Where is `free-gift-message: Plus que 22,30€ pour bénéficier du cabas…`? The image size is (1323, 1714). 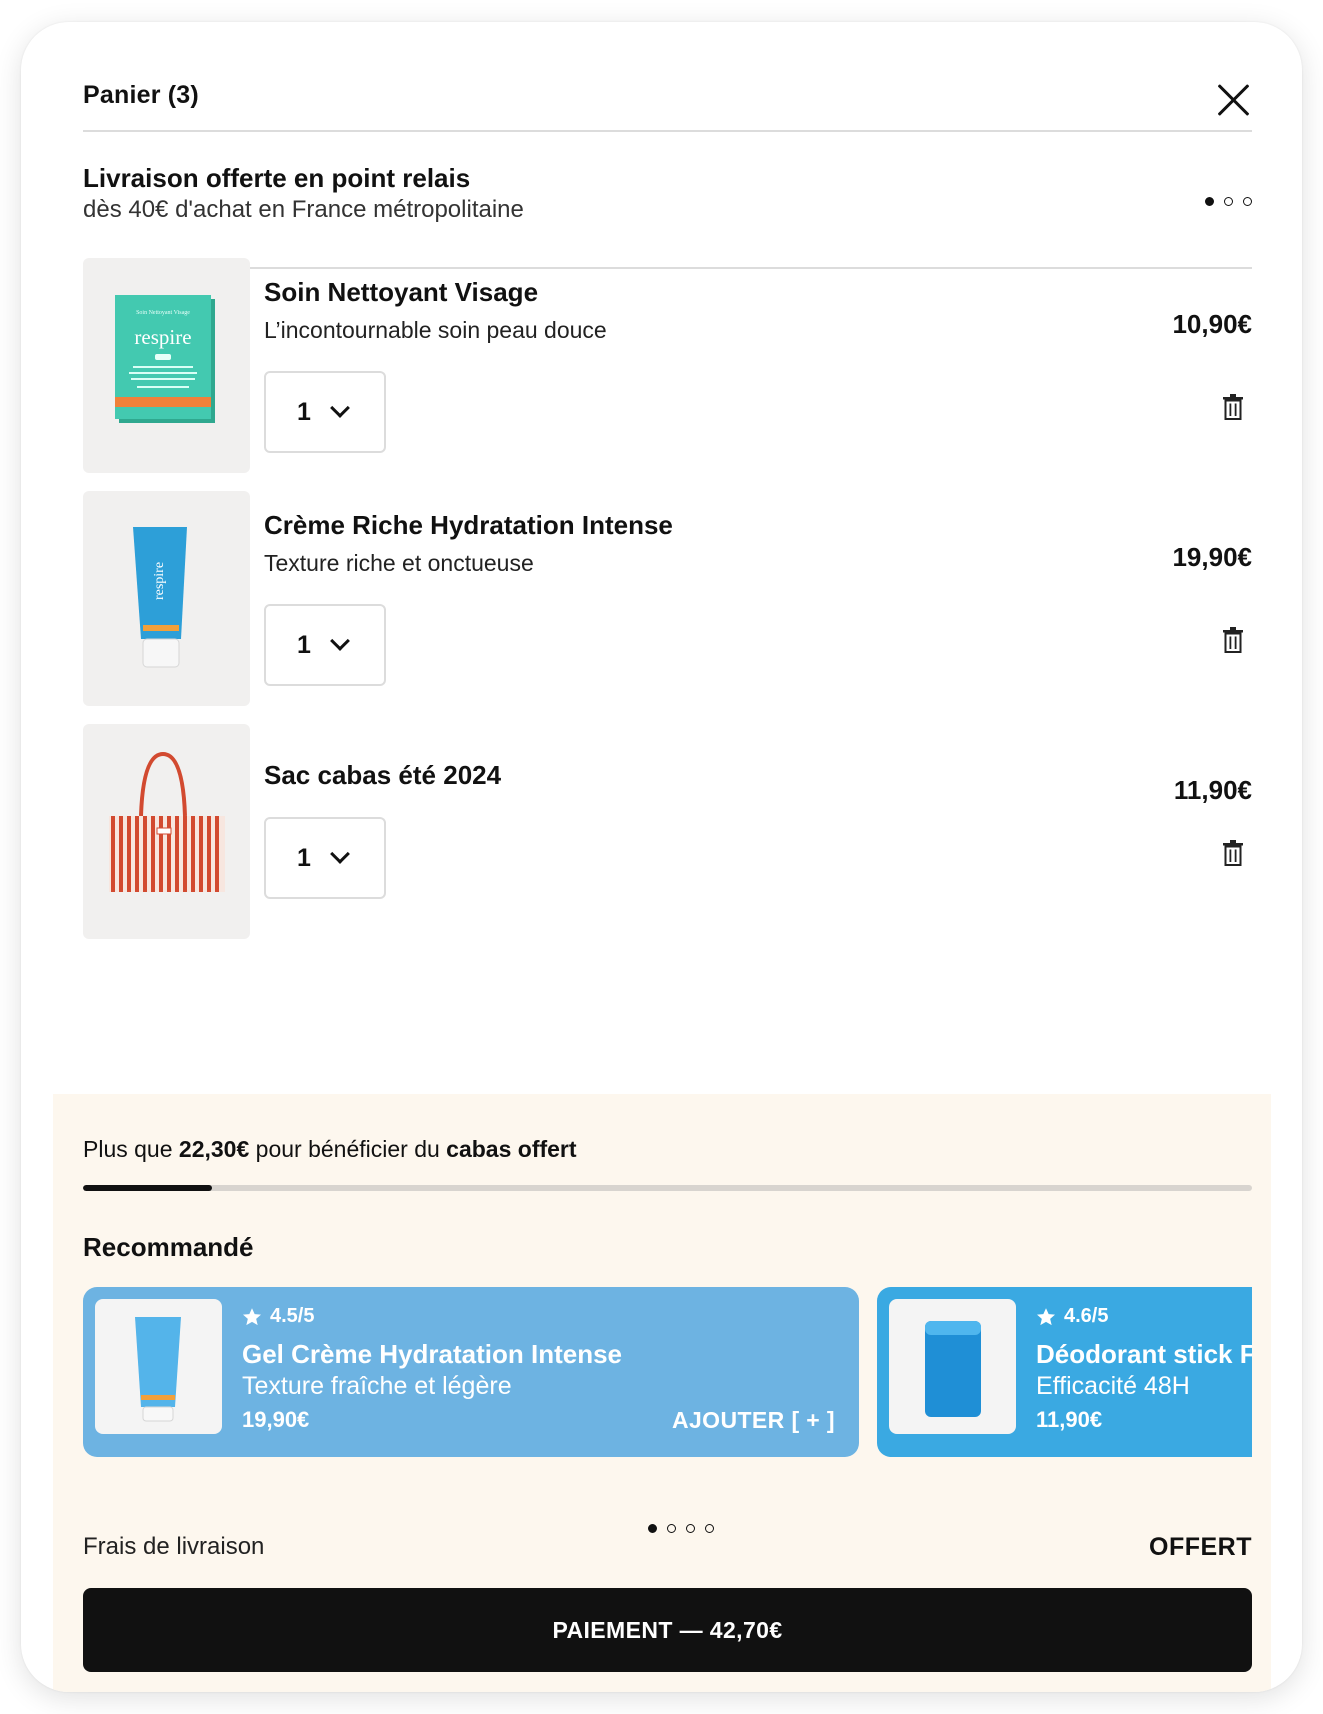 free-gift-message: Plus que 22,30€ pour bénéficier du cabas… is located at coordinates (330, 1149).